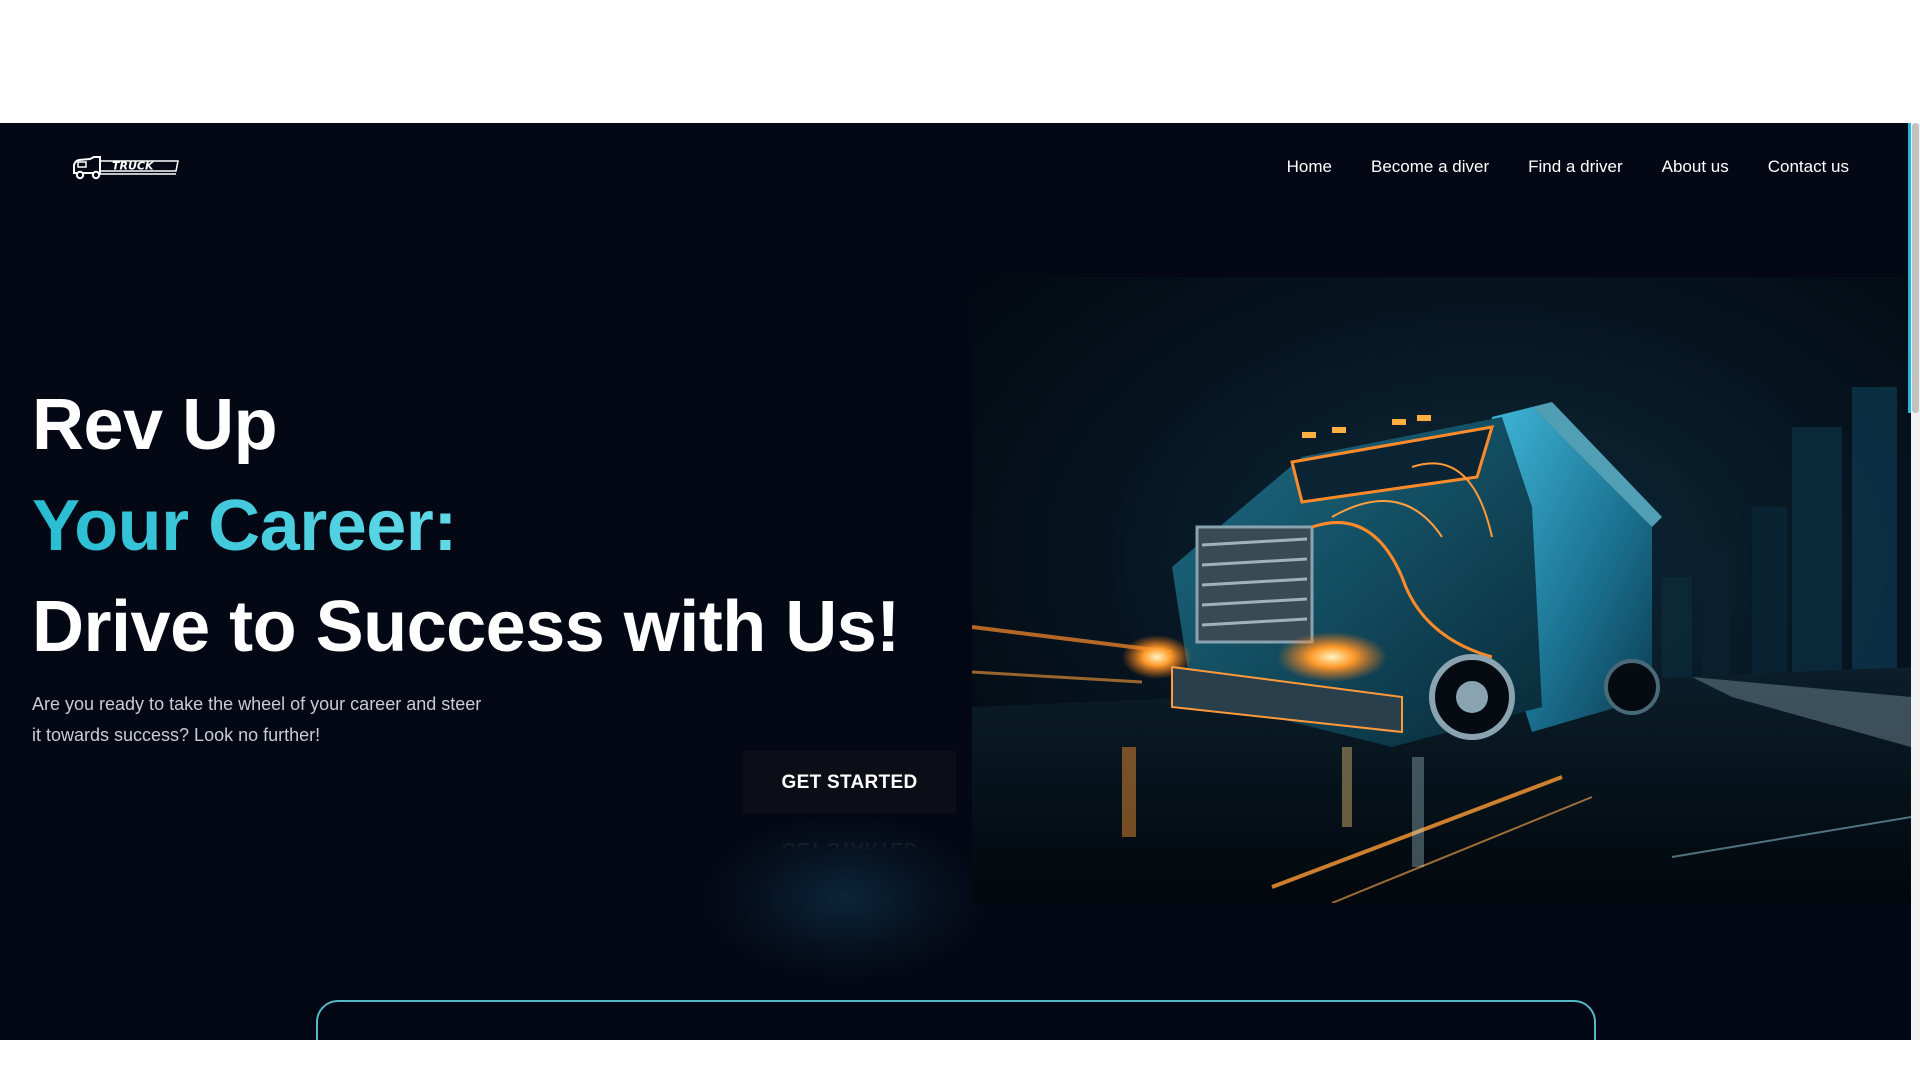  What do you see at coordinates (133, 166) in the screenshot?
I see `logo-text: TRUCK` at bounding box center [133, 166].